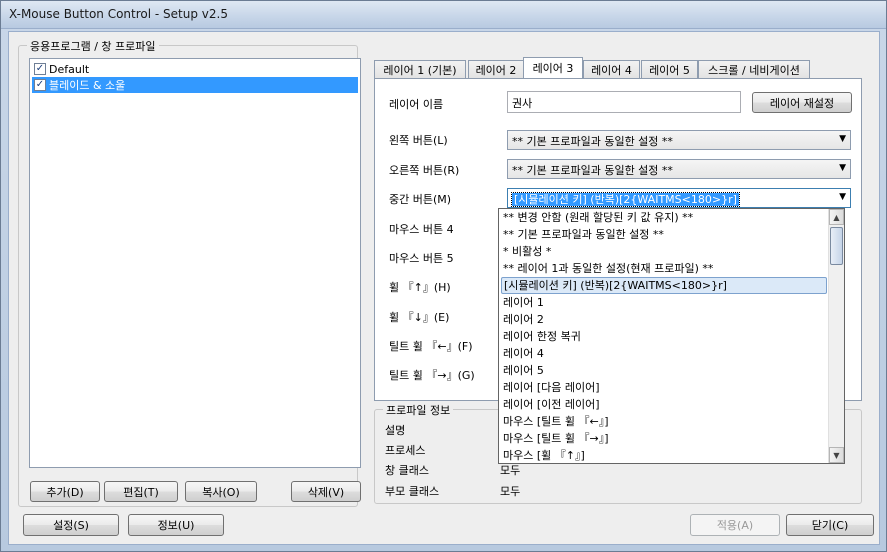  I want to click on apply-button: 적용(A), so click(735, 525).